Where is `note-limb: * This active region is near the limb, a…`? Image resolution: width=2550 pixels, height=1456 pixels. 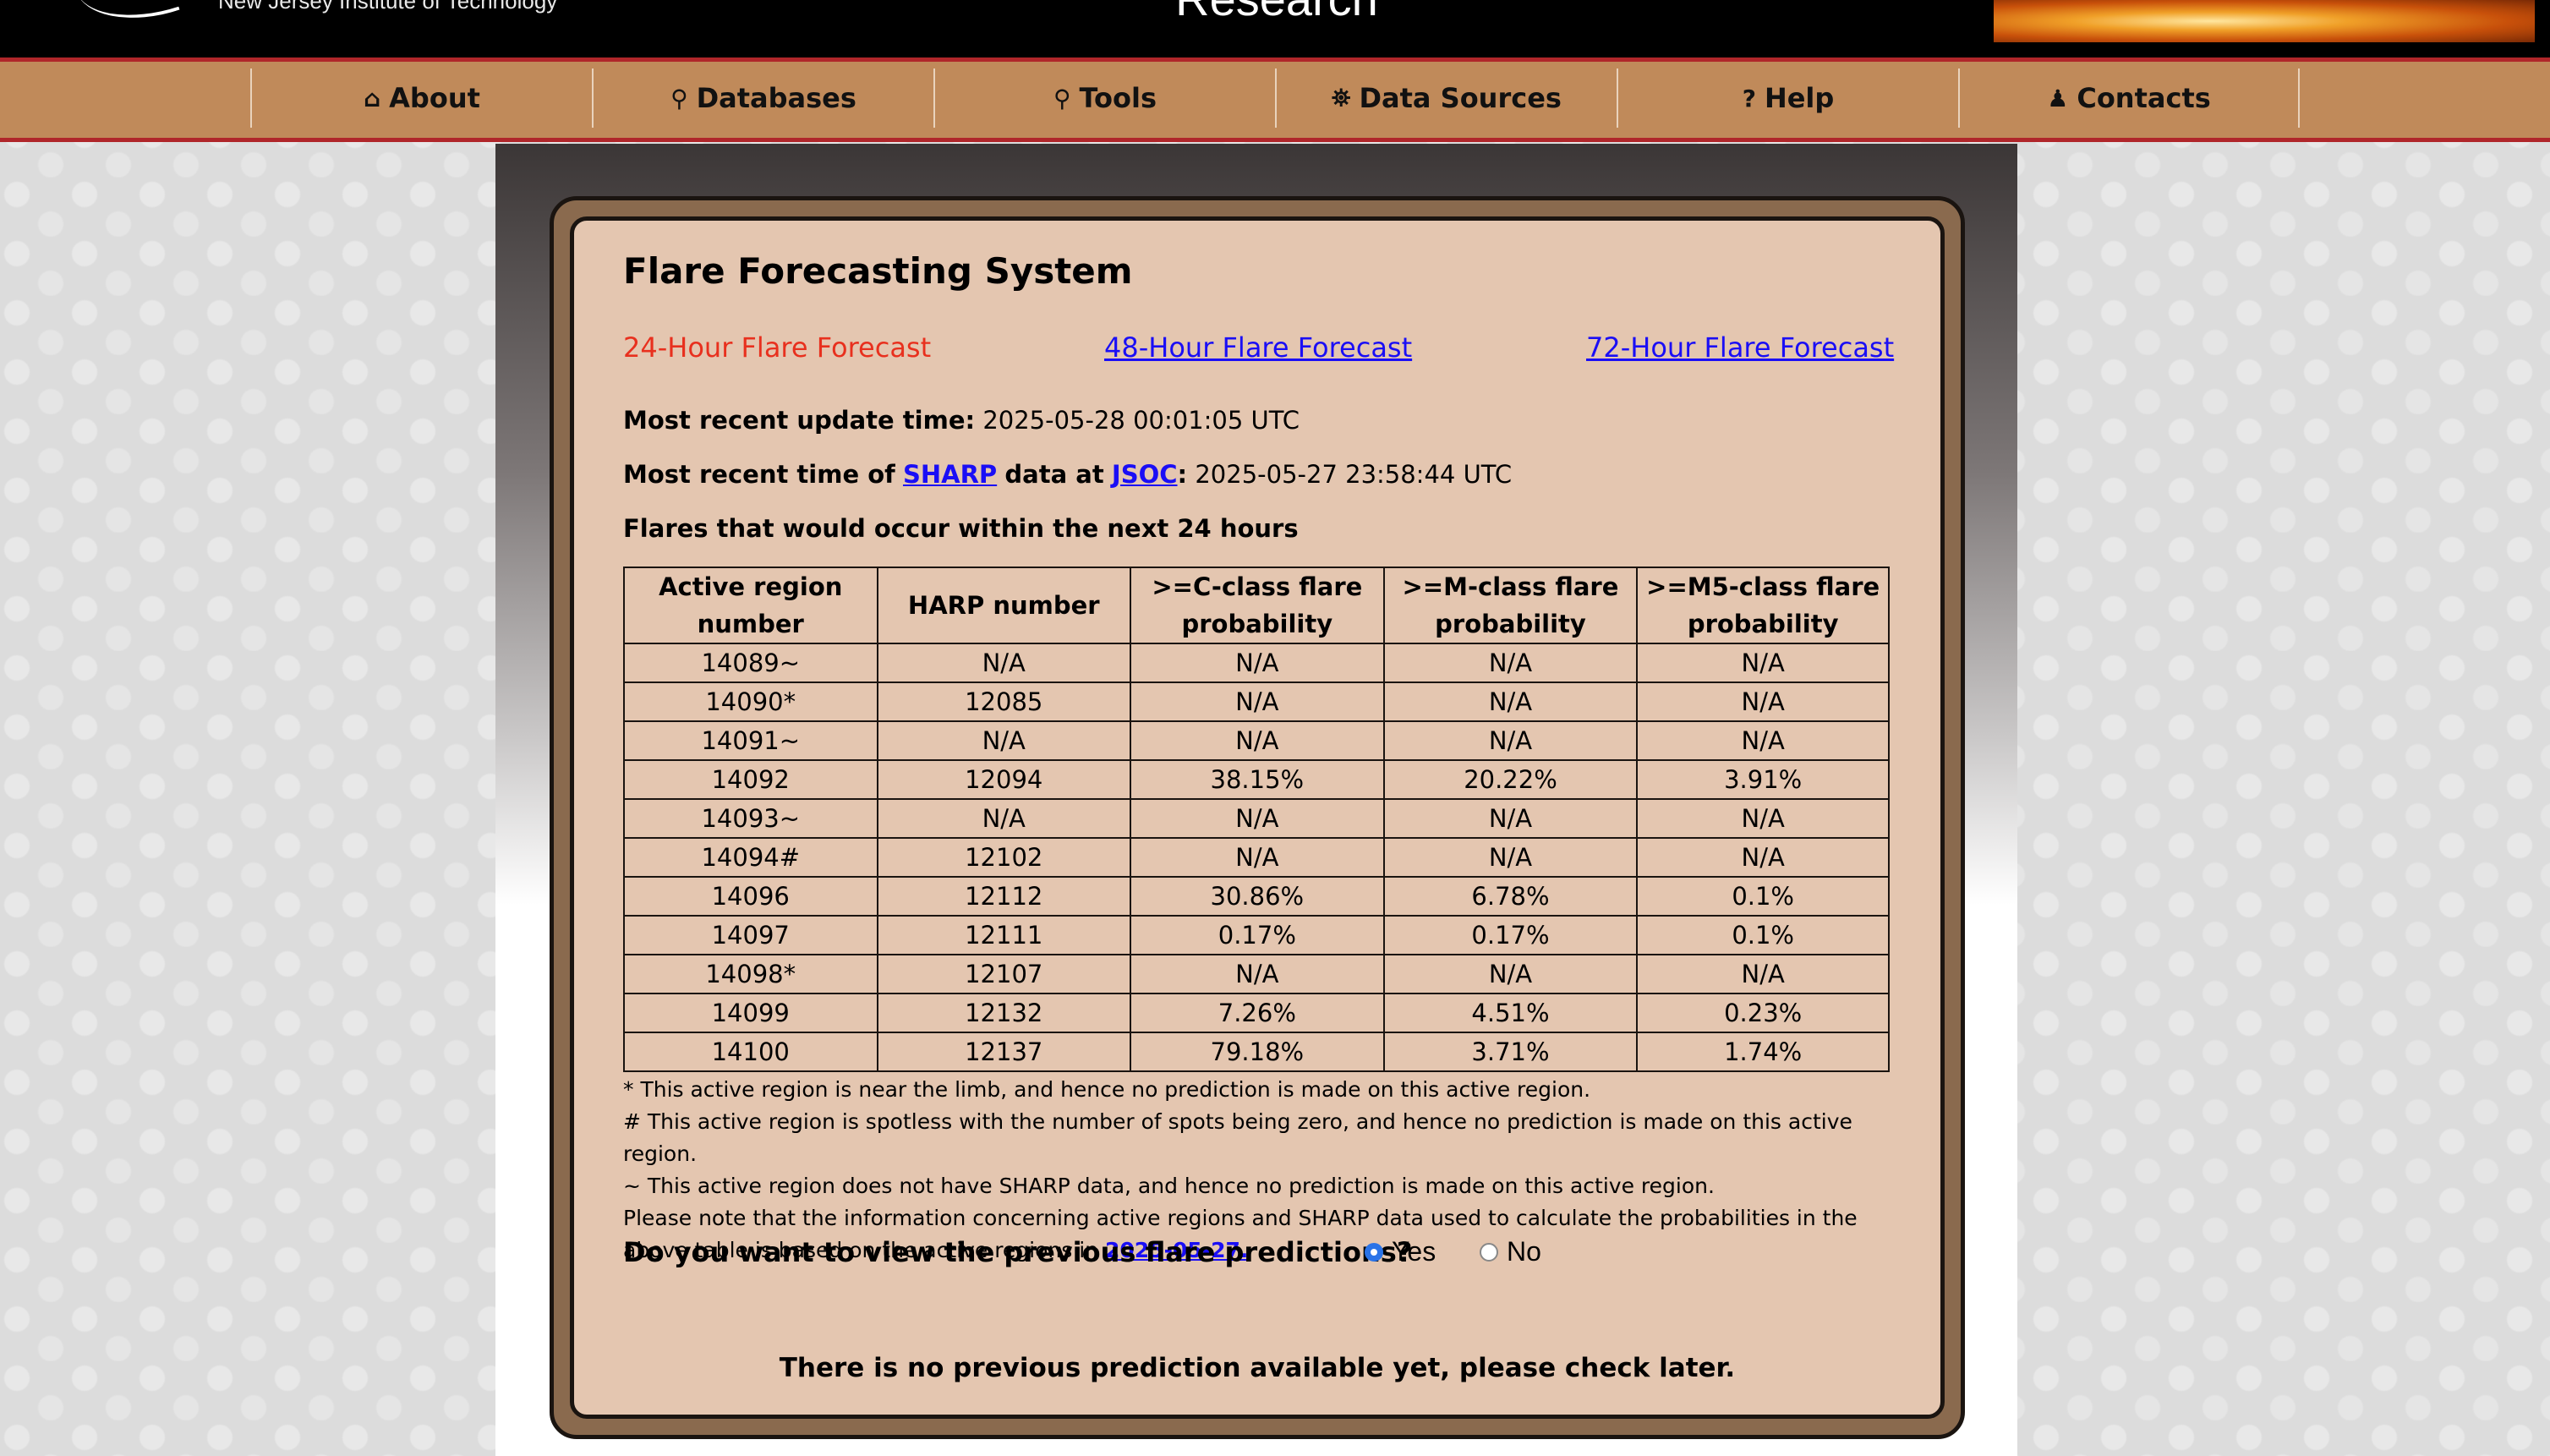 note-limb: * This active region is near the limb, a… is located at coordinates (1107, 1089).